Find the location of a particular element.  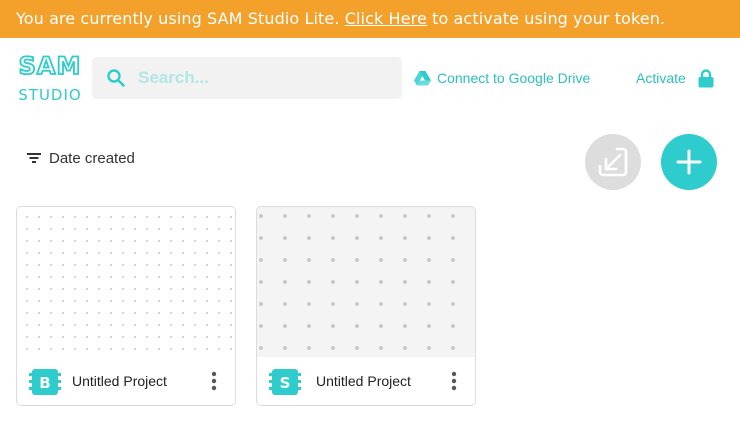

project-card: B Untitled Project is located at coordinates (126, 306).